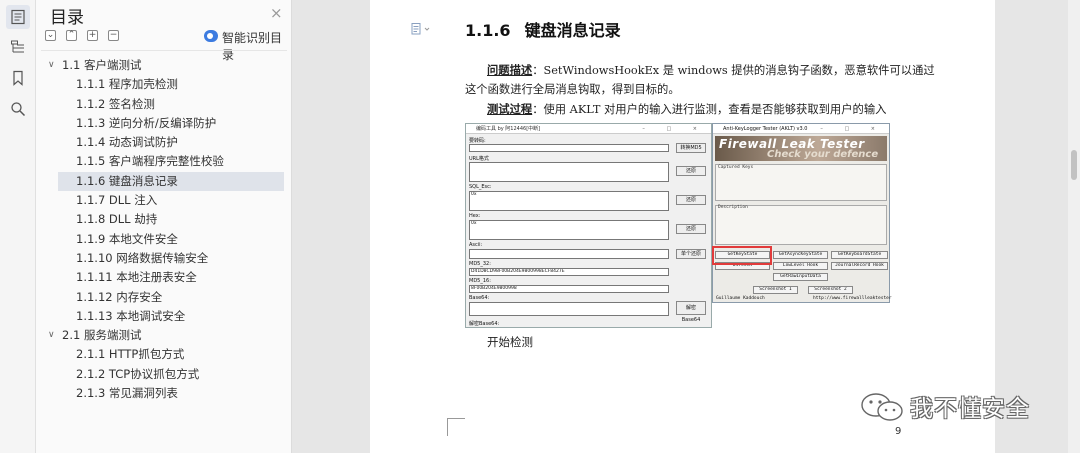  I want to click on lowlevel-hook-button: LowLevel Hook, so click(800, 266).